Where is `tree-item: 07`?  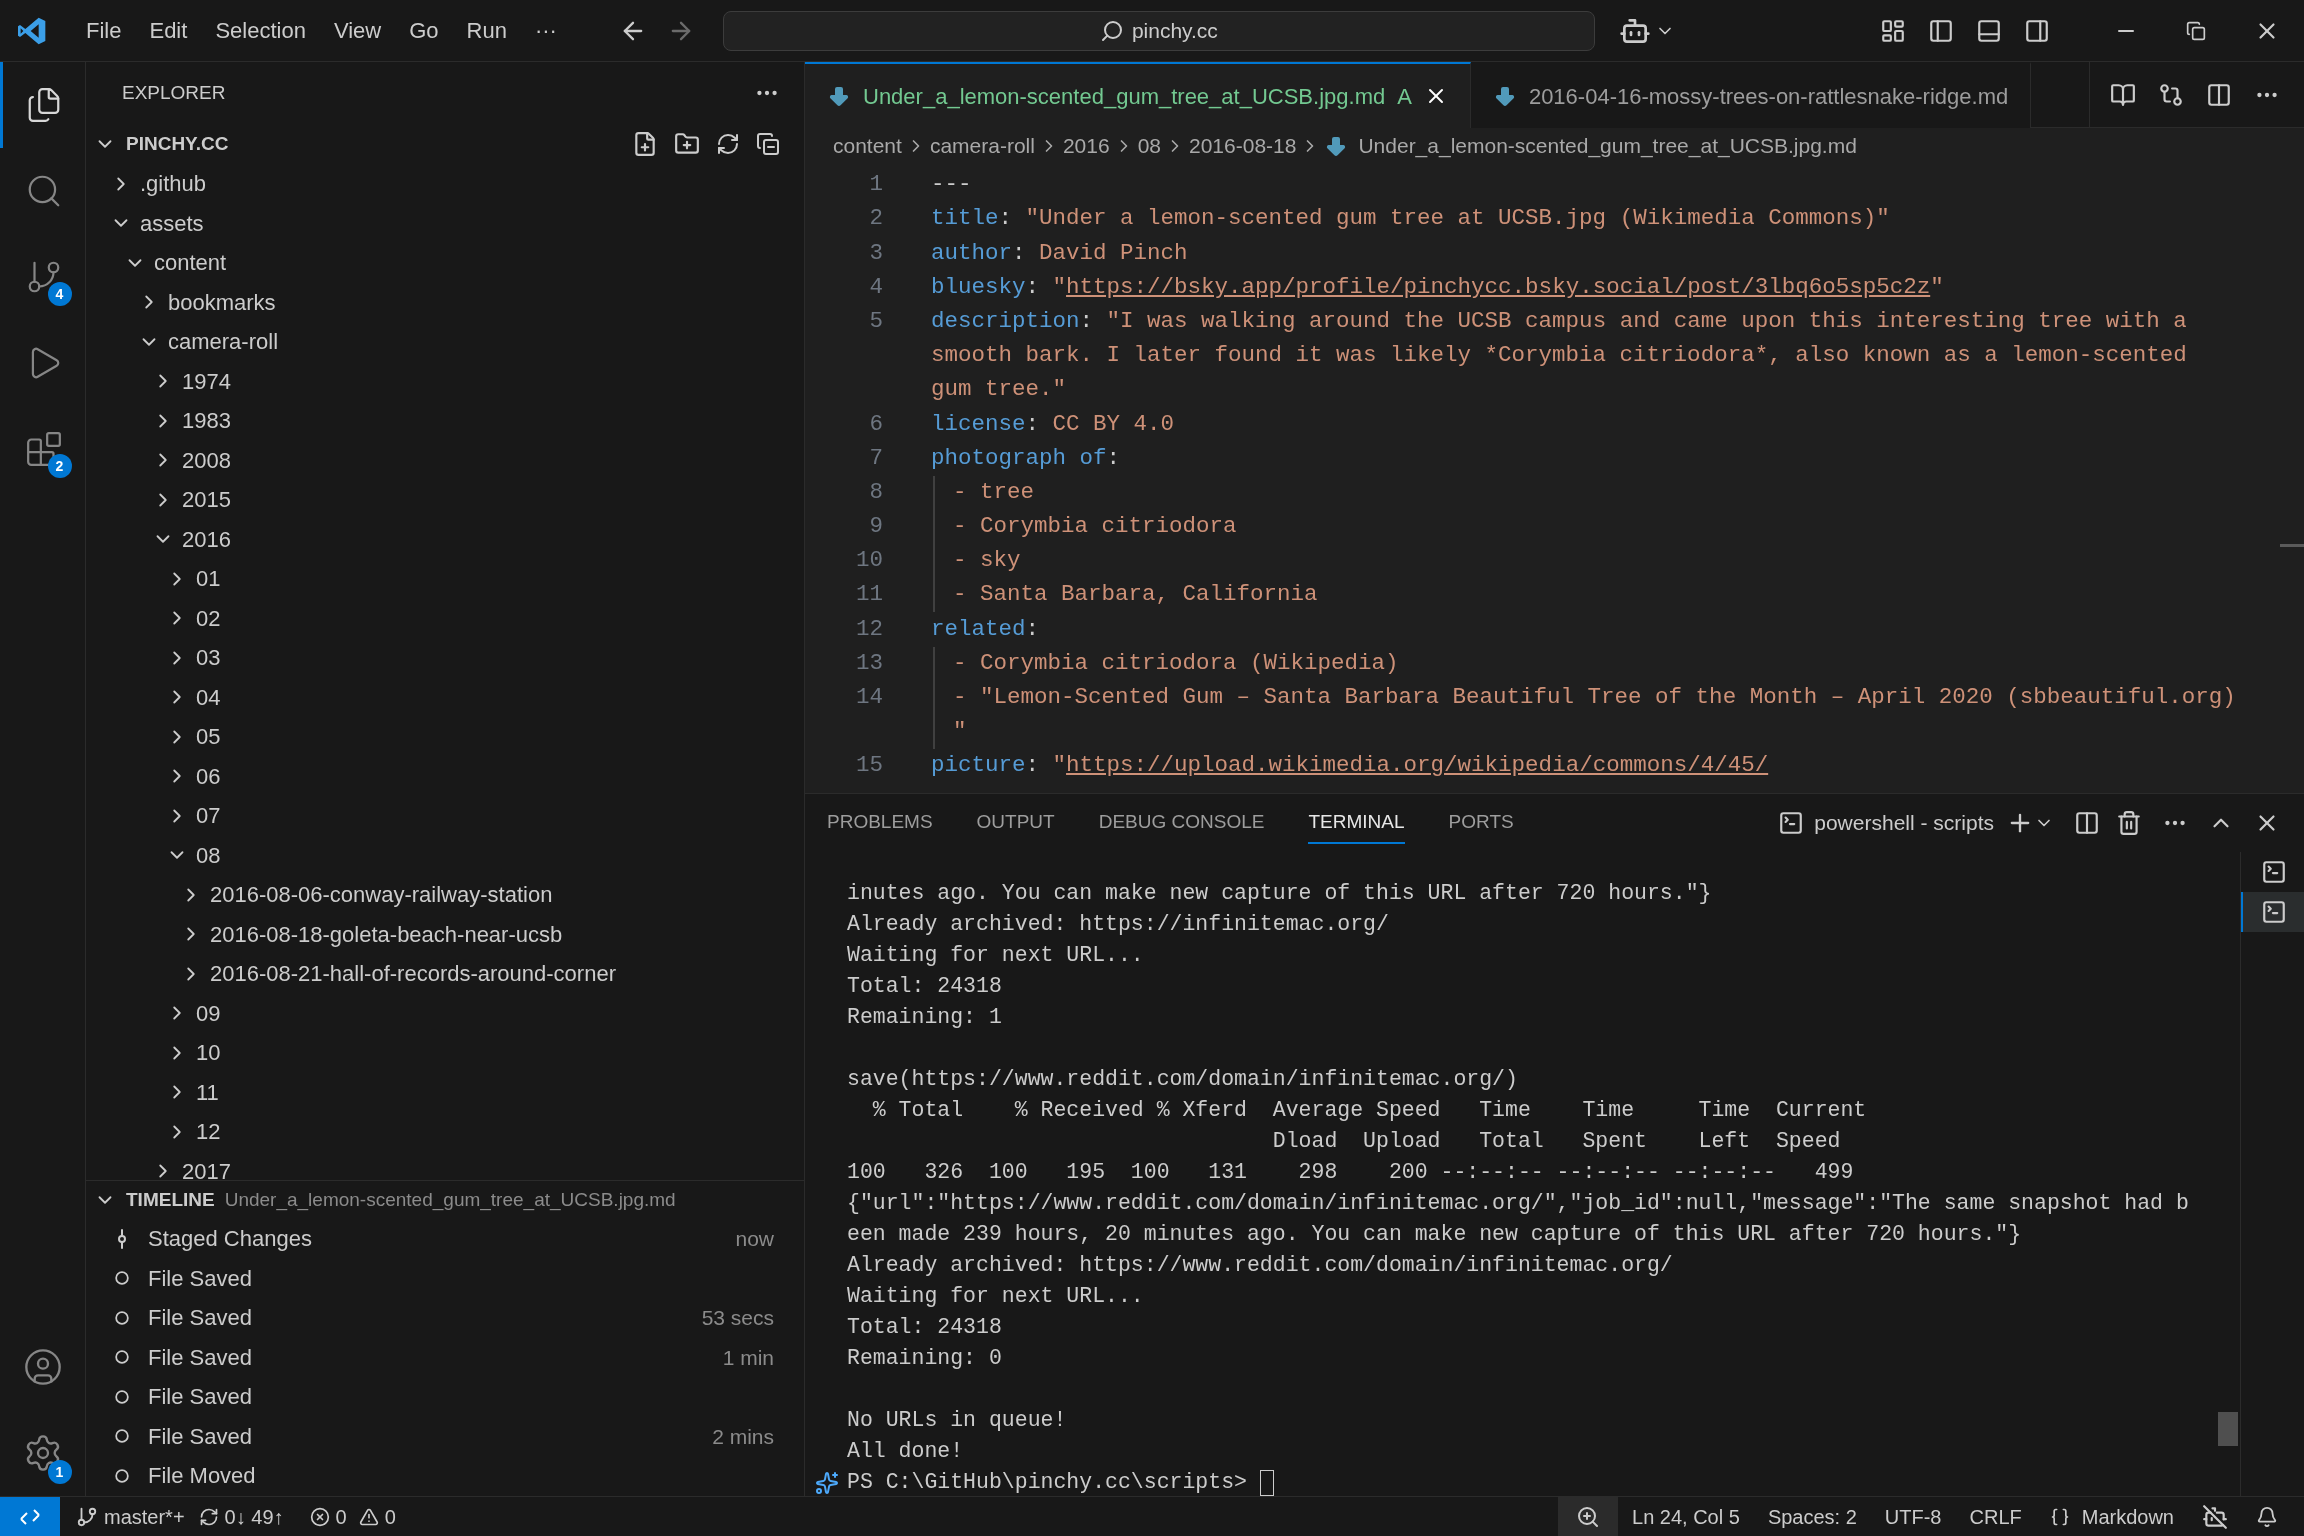 tree-item: 07 is located at coordinates (445, 816).